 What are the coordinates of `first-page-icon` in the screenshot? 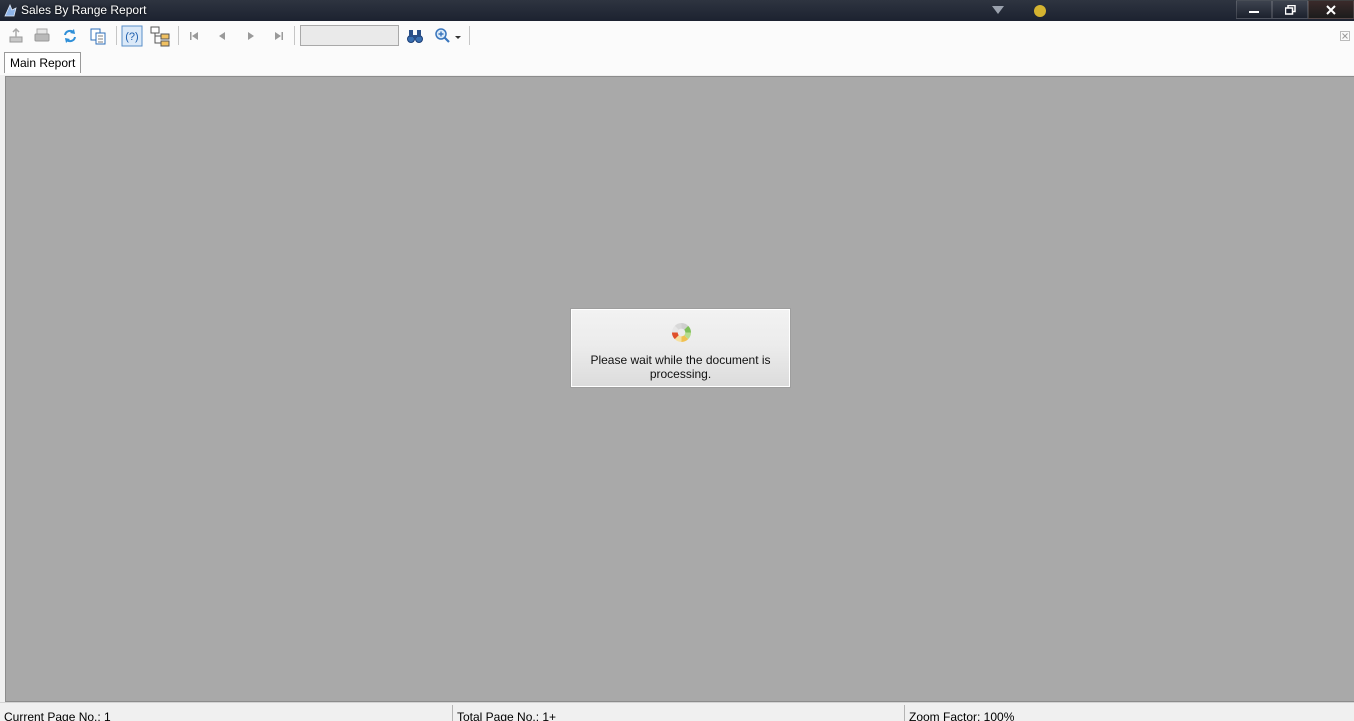 It's located at (194, 36).